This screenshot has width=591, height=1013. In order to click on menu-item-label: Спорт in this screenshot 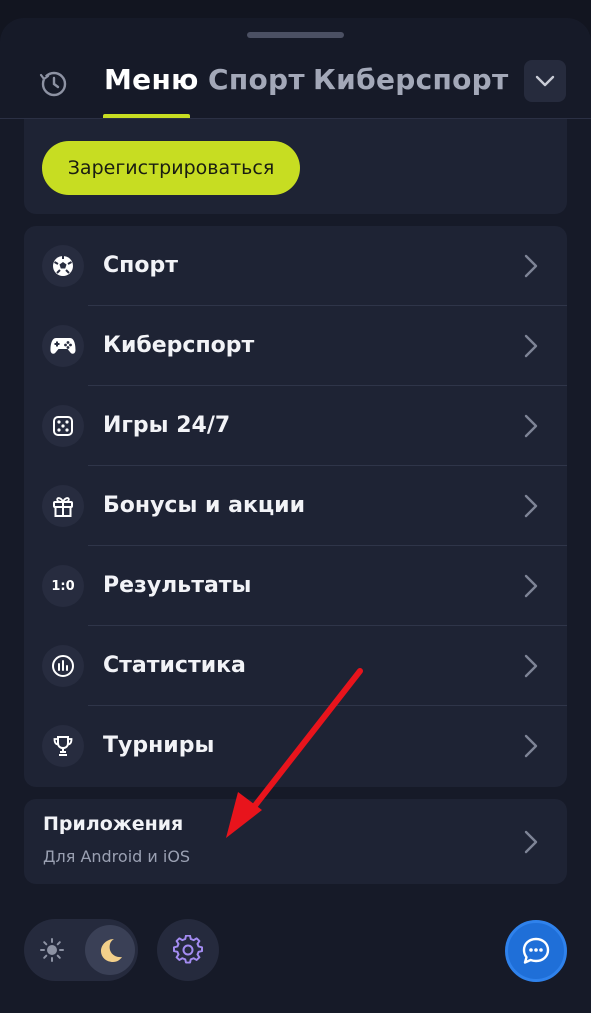, I will do `click(140, 265)`.